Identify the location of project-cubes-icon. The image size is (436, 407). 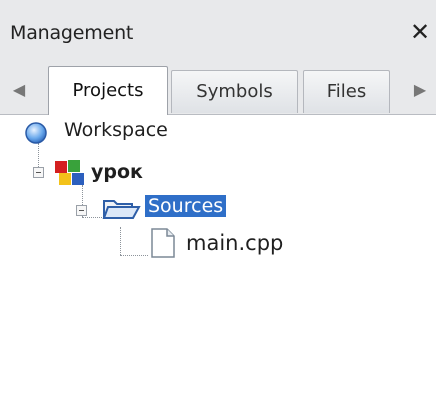
(69, 172).